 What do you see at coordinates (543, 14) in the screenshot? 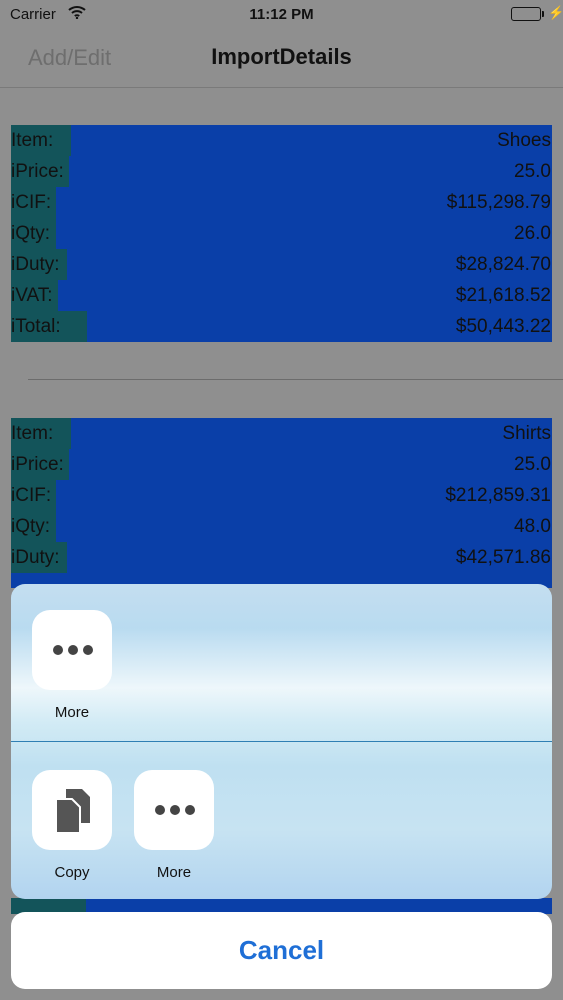
I see `battery-nub` at bounding box center [543, 14].